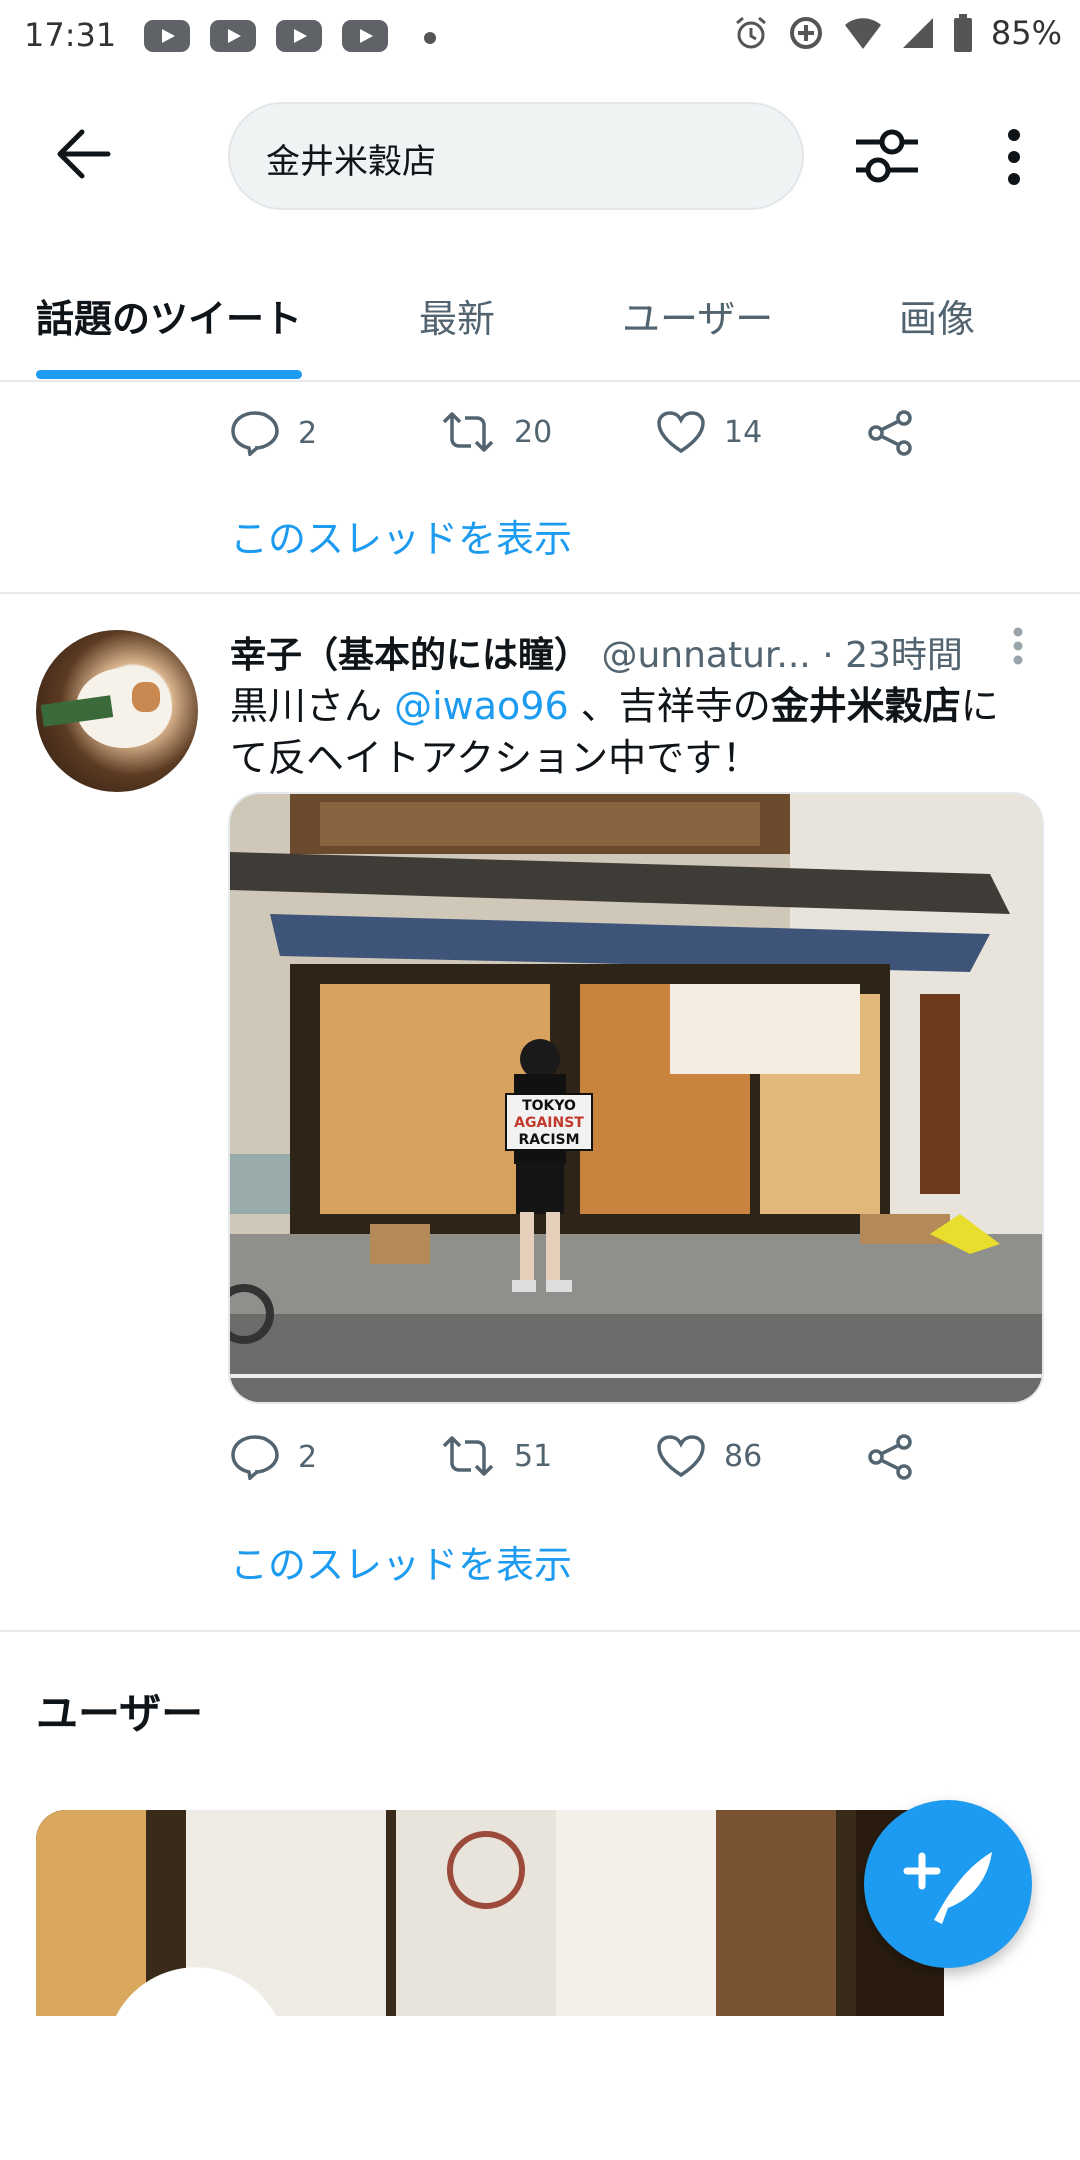 This screenshot has height=2160, width=1080. Describe the element at coordinates (540, 36) in the screenshot. I see `status-bar: 17:31 85%` at that location.